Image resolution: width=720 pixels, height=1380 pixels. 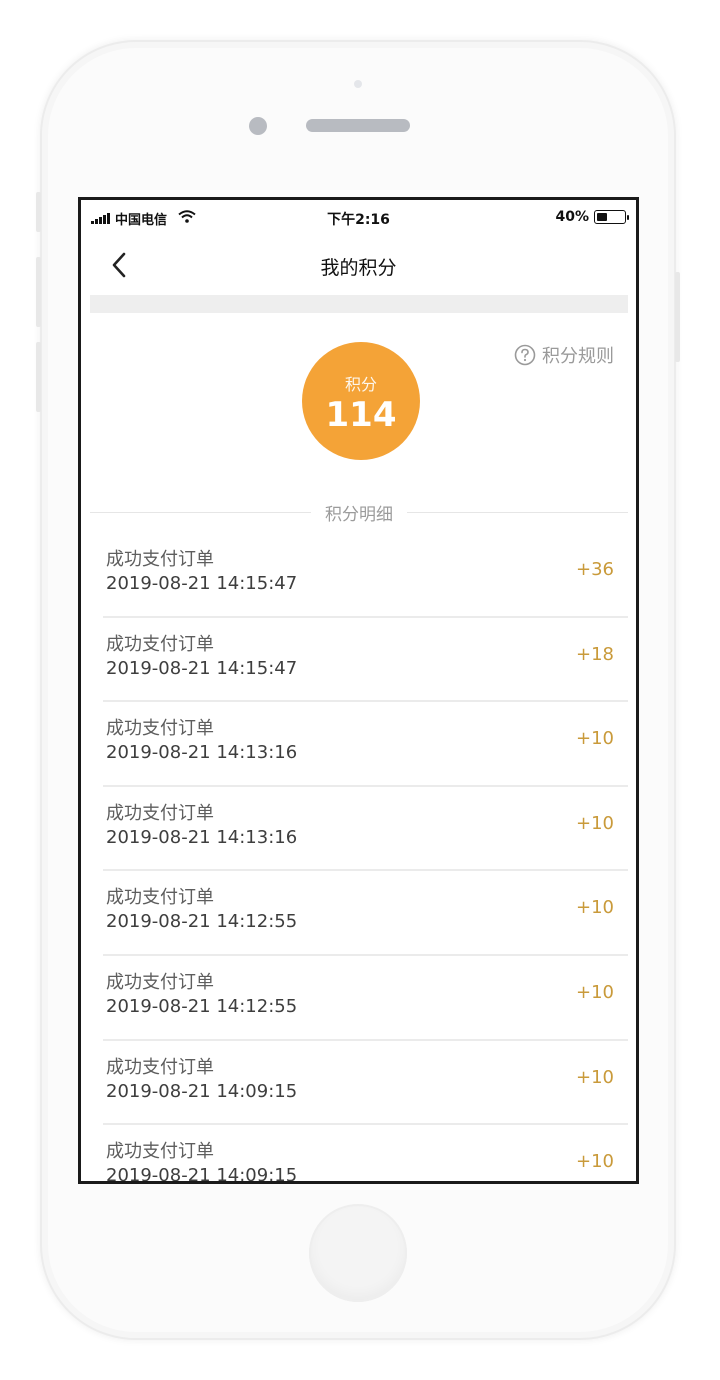 What do you see at coordinates (358, 125) in the screenshot?
I see `earpiece-speaker` at bounding box center [358, 125].